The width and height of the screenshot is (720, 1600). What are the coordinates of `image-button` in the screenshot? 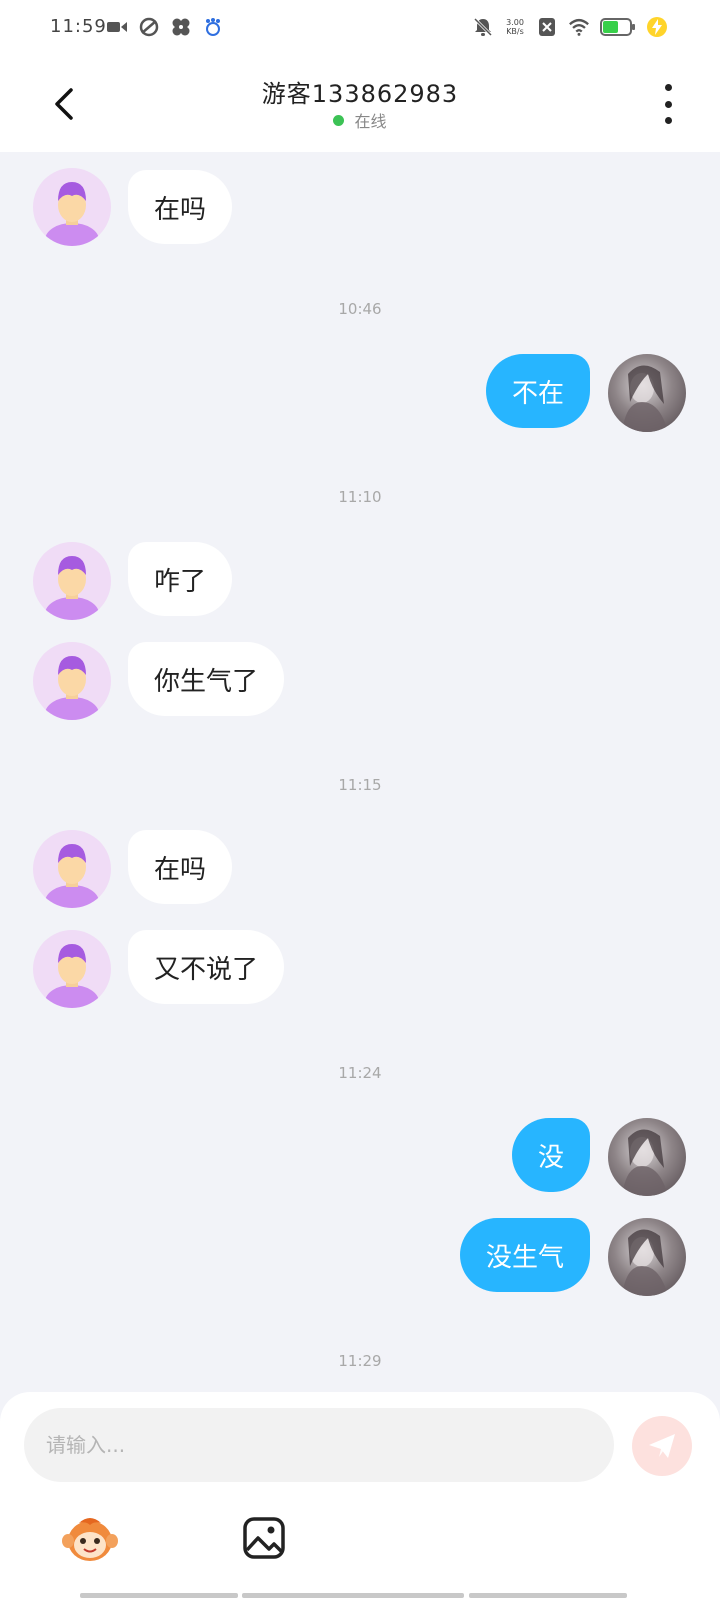 It's located at (264, 1538).